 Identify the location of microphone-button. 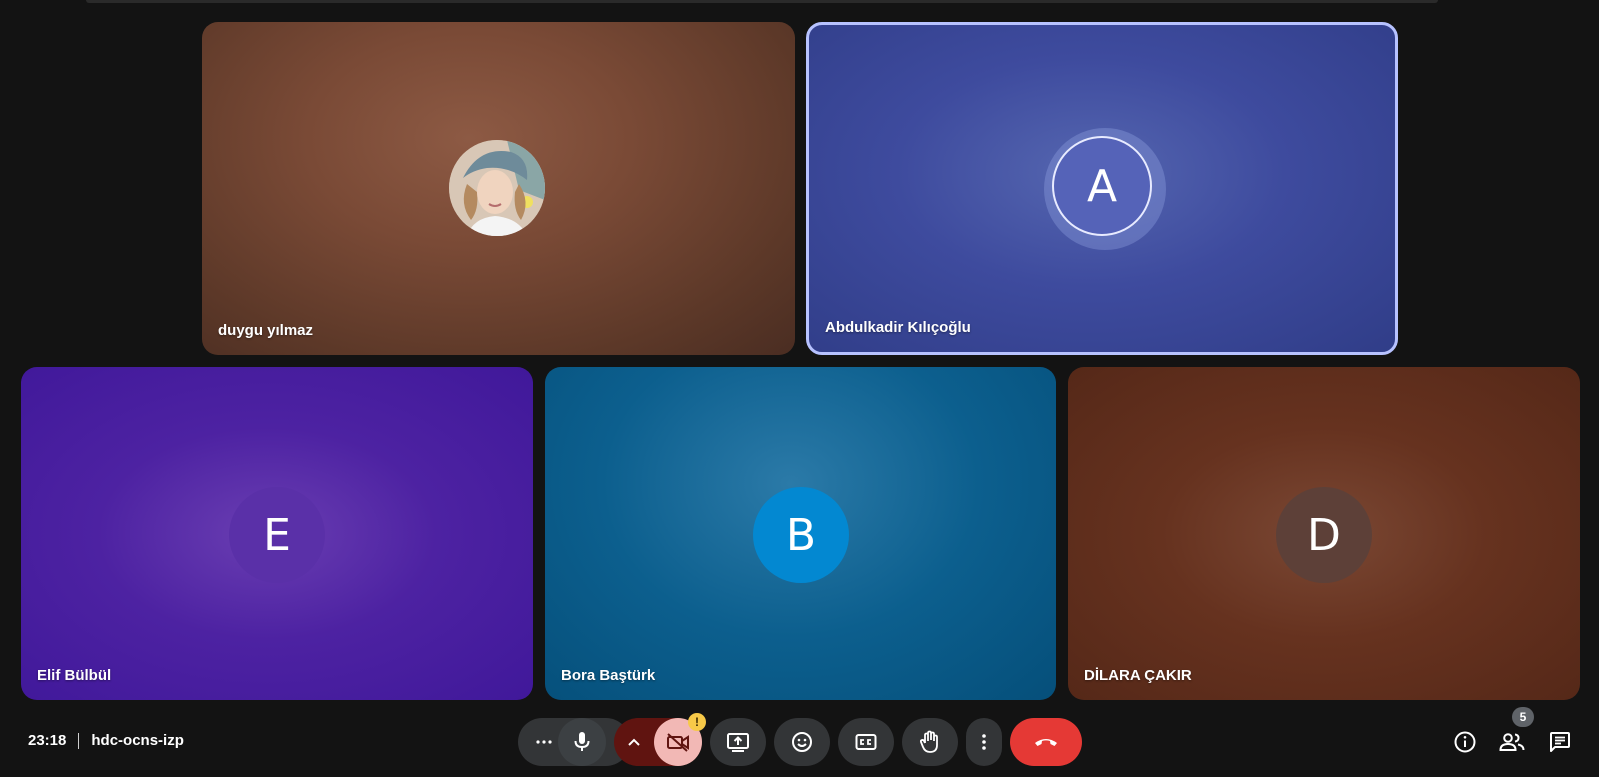
(582, 742).